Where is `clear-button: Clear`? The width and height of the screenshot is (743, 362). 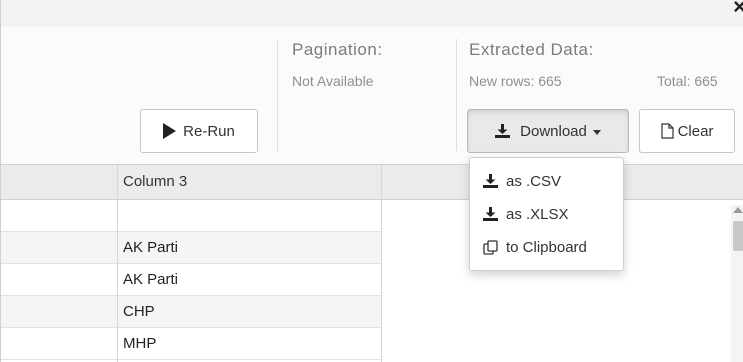 clear-button: Clear is located at coordinates (687, 131).